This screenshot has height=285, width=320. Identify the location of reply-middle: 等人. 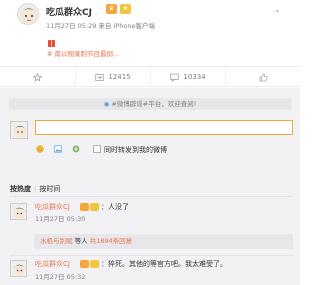
(81, 241).